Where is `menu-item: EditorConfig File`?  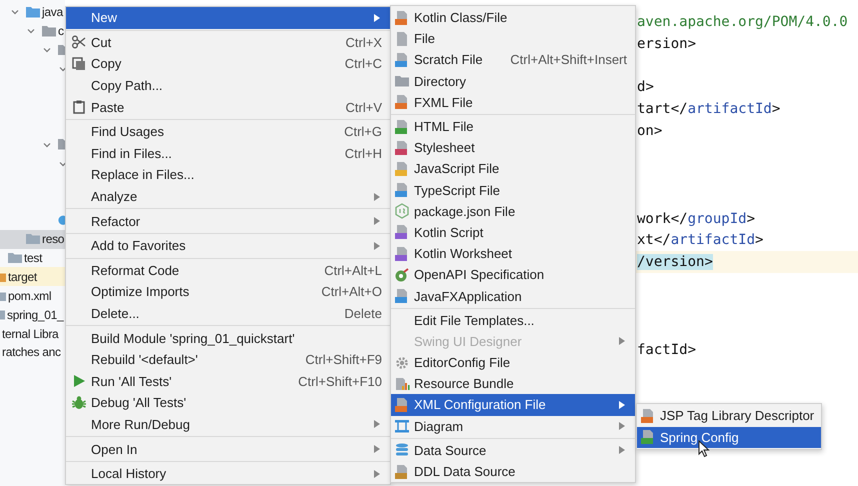 menu-item: EditorConfig File is located at coordinates (513, 363).